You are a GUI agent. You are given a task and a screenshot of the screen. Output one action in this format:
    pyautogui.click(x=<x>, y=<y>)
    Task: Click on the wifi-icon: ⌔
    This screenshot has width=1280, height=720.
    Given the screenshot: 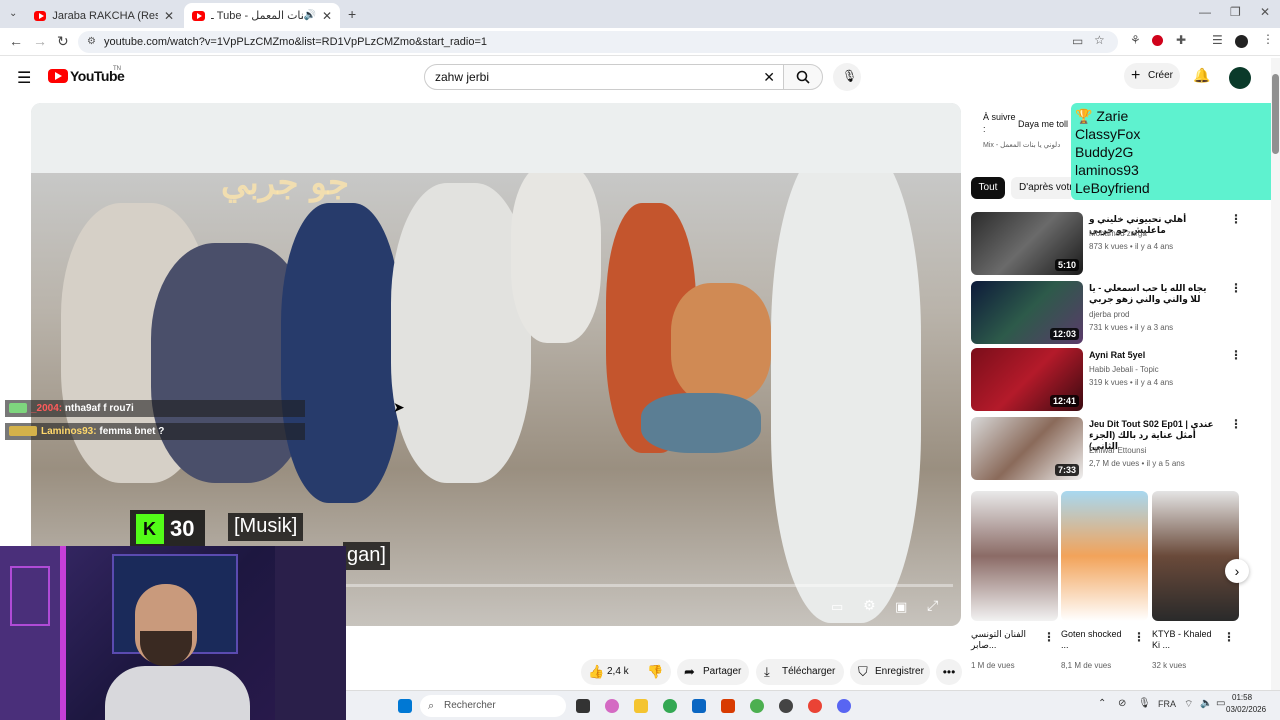 What is the action you would take?
    pyautogui.click(x=1188, y=704)
    